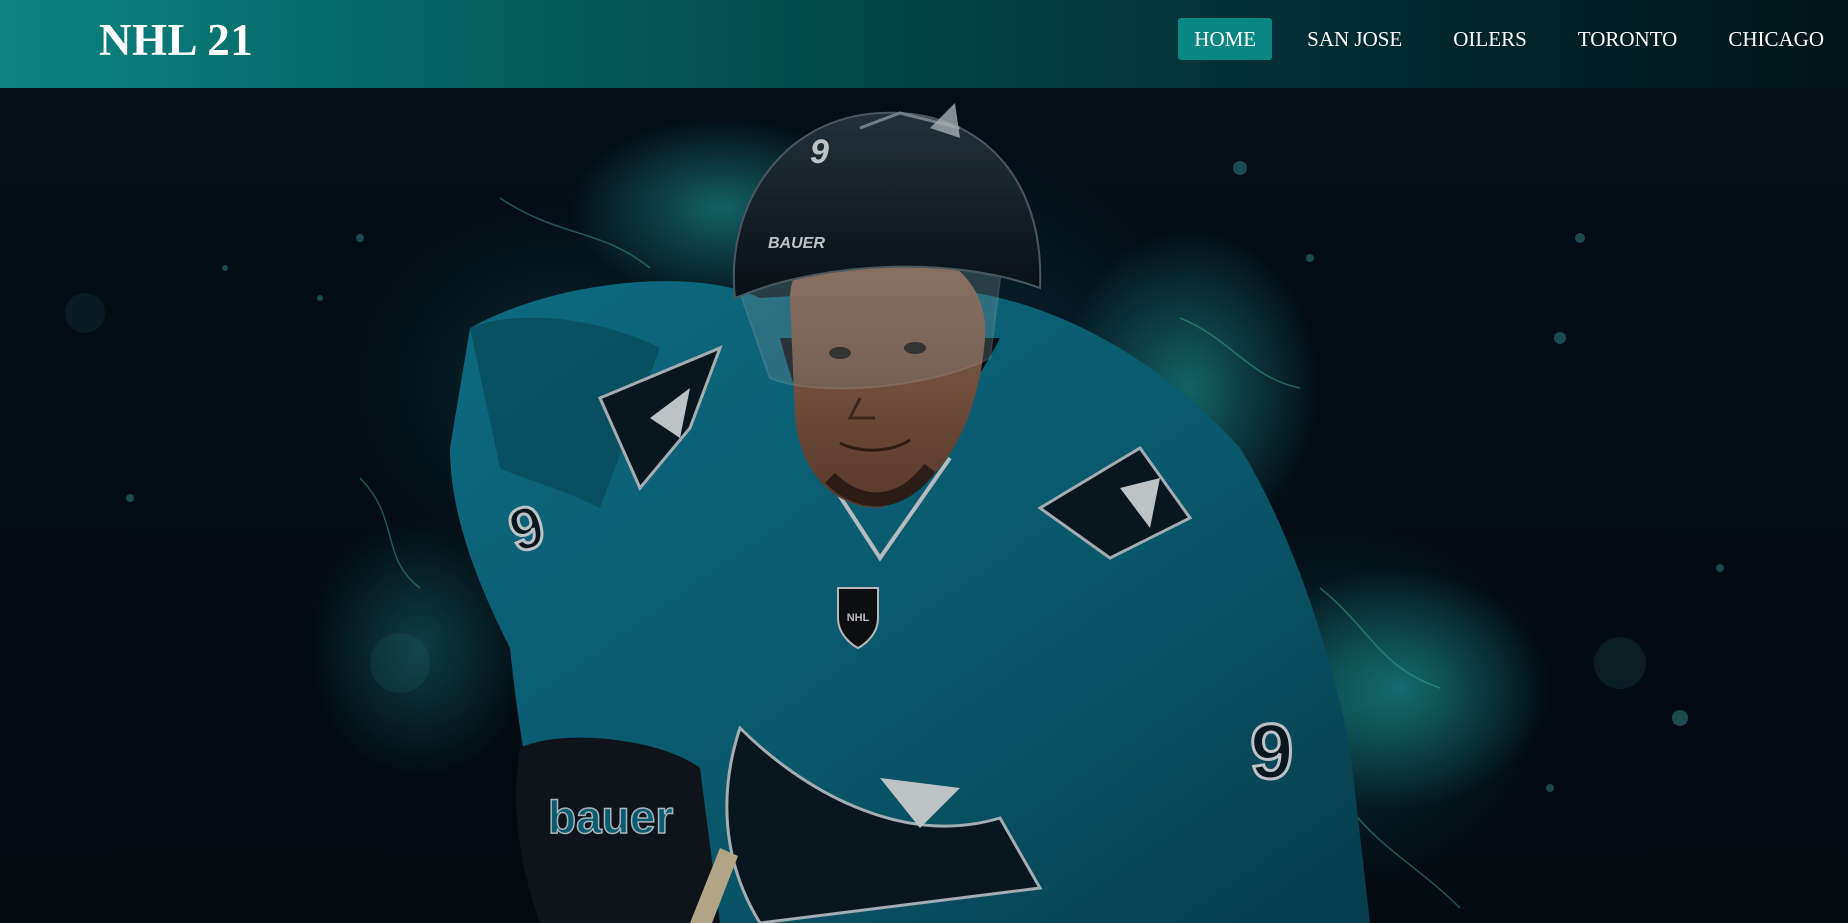  What do you see at coordinates (1490, 39) in the screenshot?
I see `nav-item-oilers: OILERS` at bounding box center [1490, 39].